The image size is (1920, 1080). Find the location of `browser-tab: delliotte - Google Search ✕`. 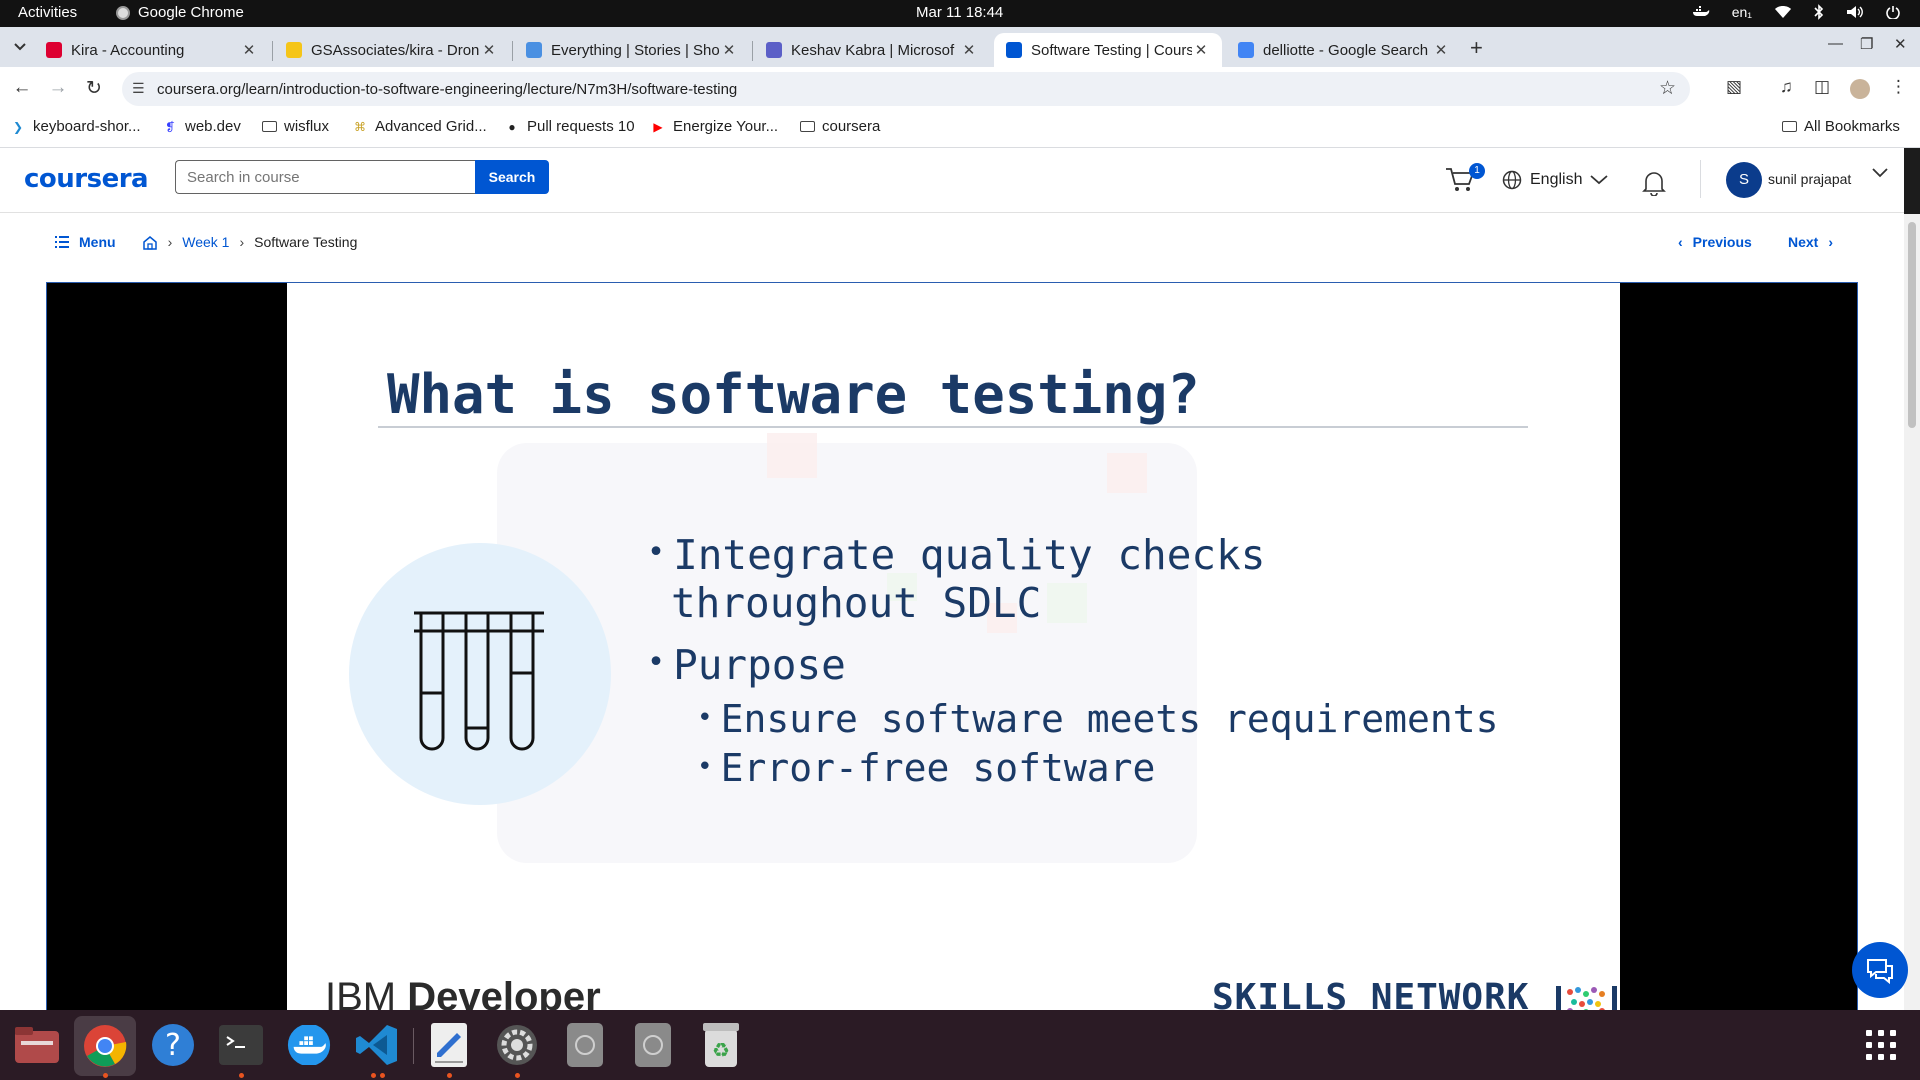

browser-tab: delliotte - Google Search ✕ is located at coordinates (1344, 50).